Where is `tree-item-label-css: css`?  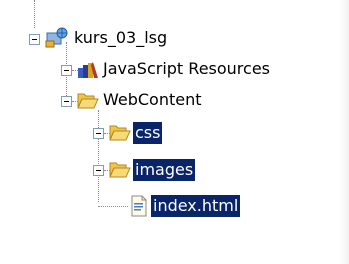
tree-item-label-css: css is located at coordinates (148, 133).